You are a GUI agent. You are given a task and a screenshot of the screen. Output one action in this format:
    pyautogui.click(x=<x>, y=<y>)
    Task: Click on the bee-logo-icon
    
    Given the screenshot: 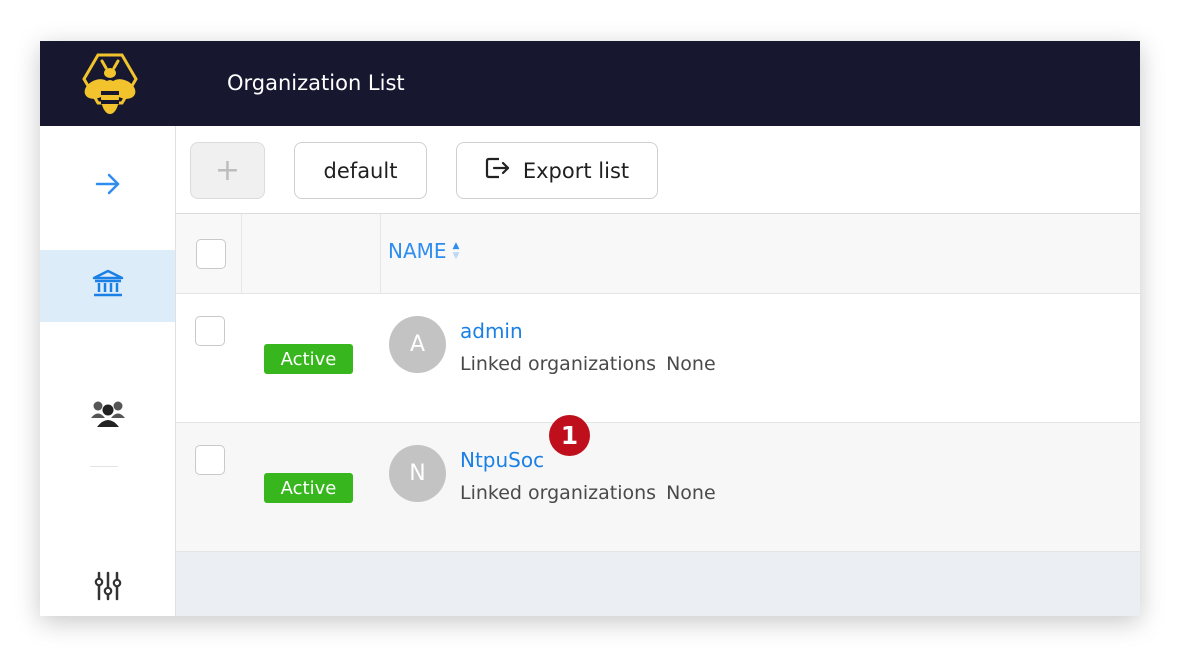 What is the action you would take?
    pyautogui.click(x=110, y=85)
    